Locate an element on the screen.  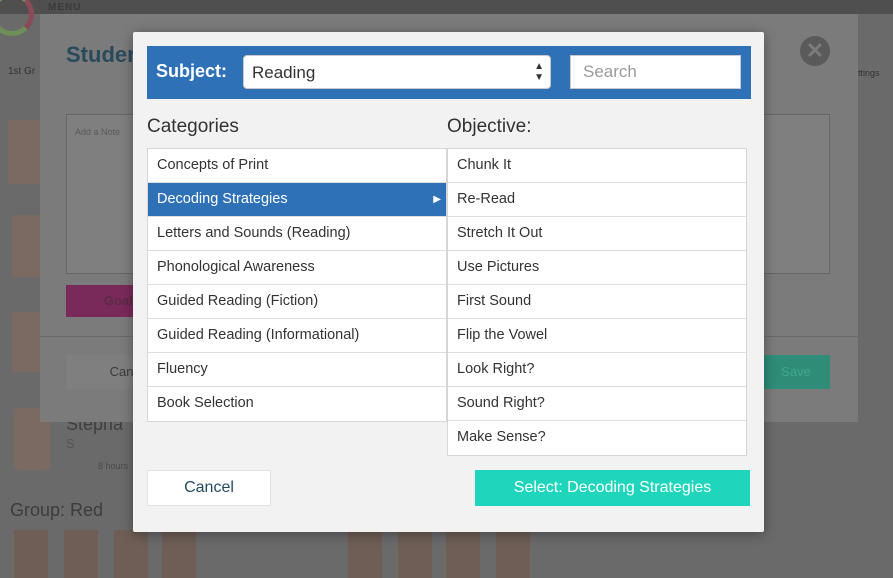
category-item: Book Selection is located at coordinates (297, 404).